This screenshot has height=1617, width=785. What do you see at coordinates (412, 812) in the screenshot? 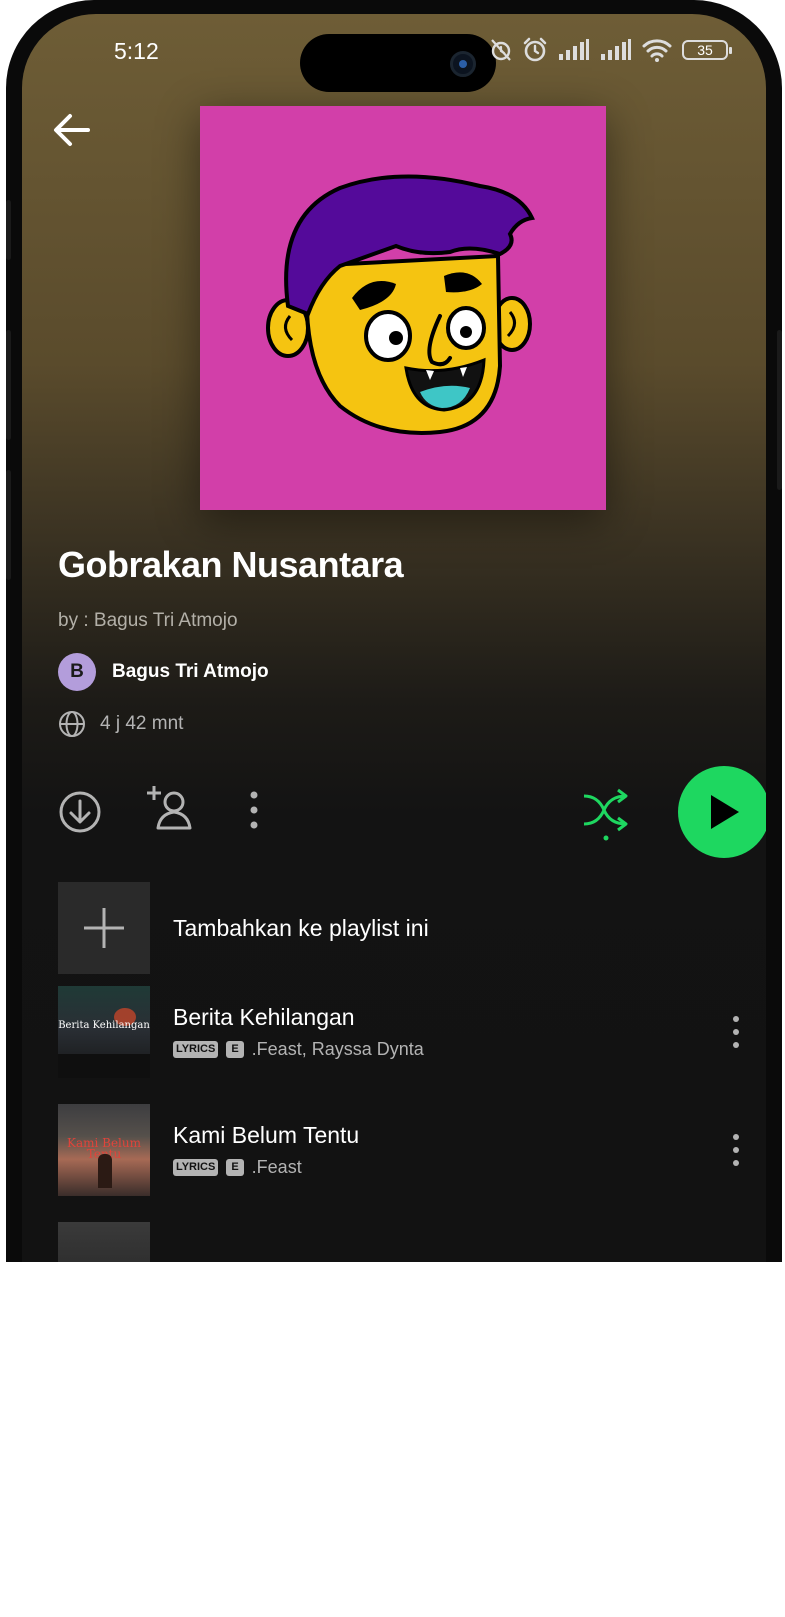
I see `action-bar` at bounding box center [412, 812].